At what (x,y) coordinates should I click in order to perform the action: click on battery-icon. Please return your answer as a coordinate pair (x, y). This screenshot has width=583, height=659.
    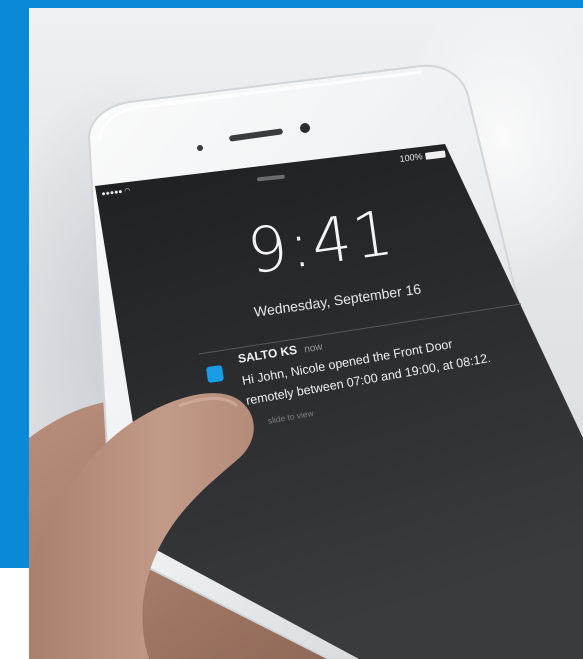
    Looking at the image, I should click on (435, 155).